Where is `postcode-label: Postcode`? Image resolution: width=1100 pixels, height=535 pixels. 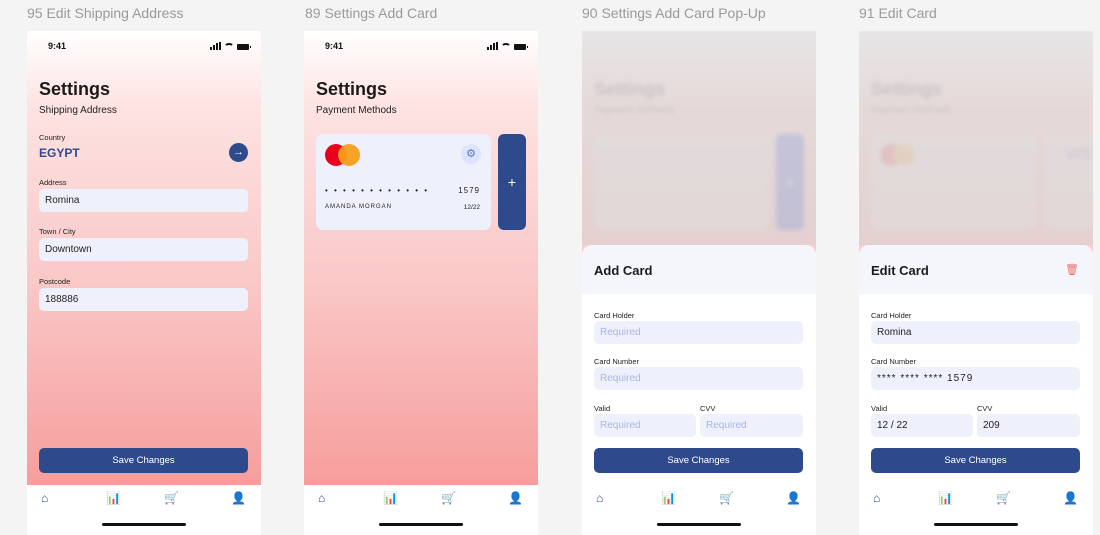
postcode-label: Postcode is located at coordinates (55, 281).